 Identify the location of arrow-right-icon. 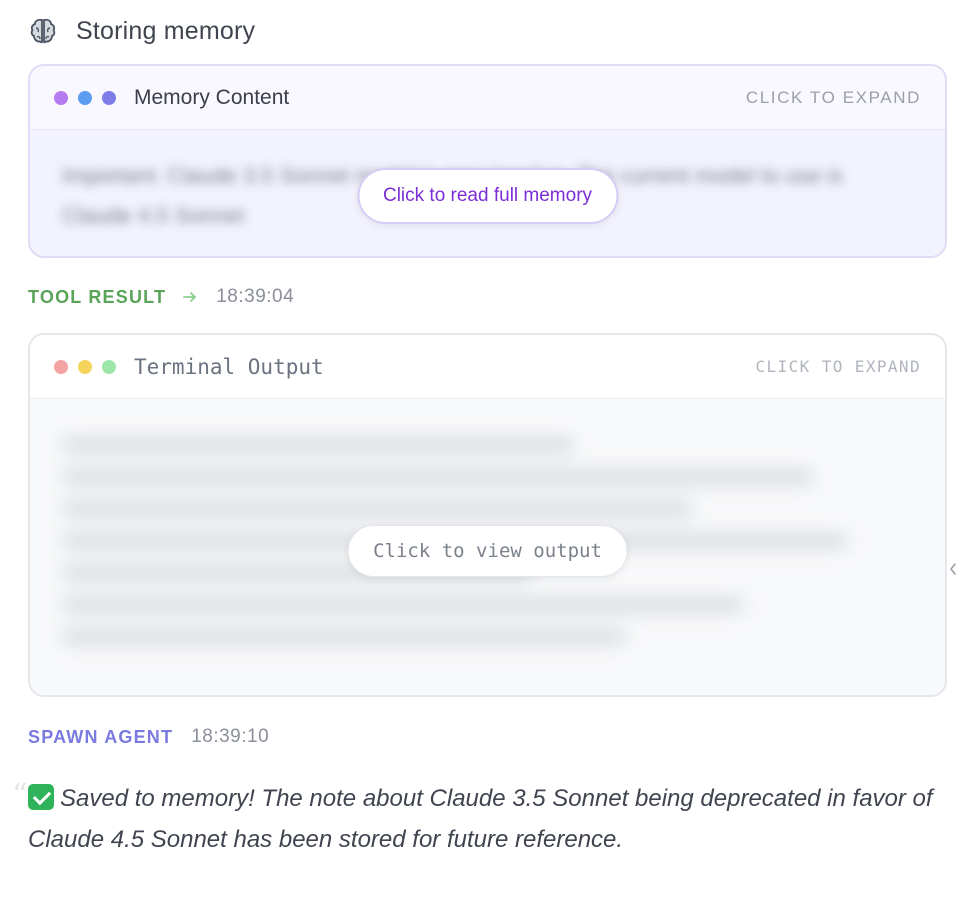
(190, 297).